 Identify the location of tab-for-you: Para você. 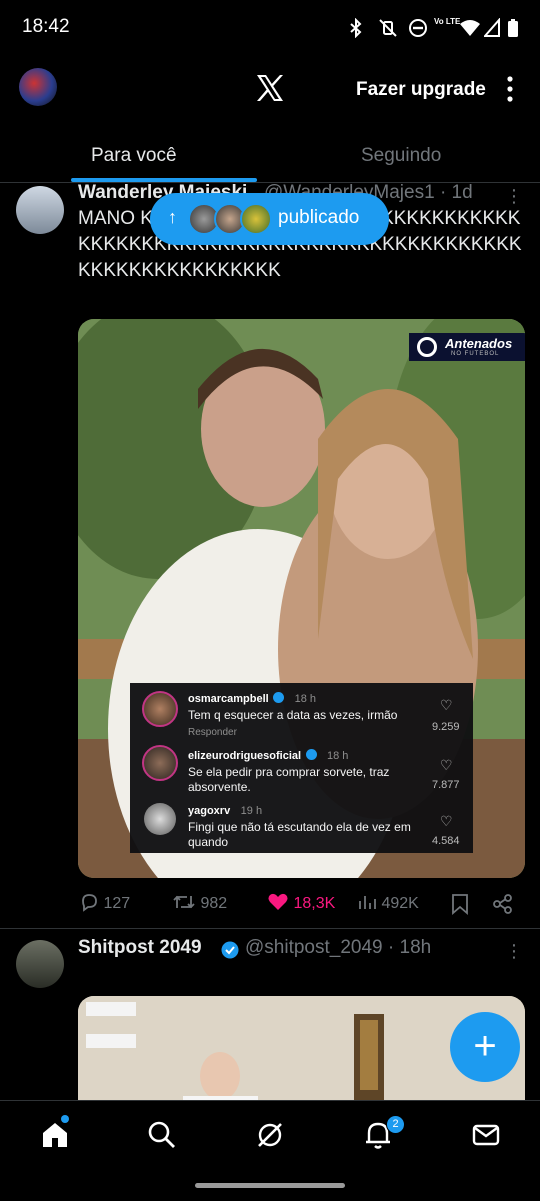
(134, 156).